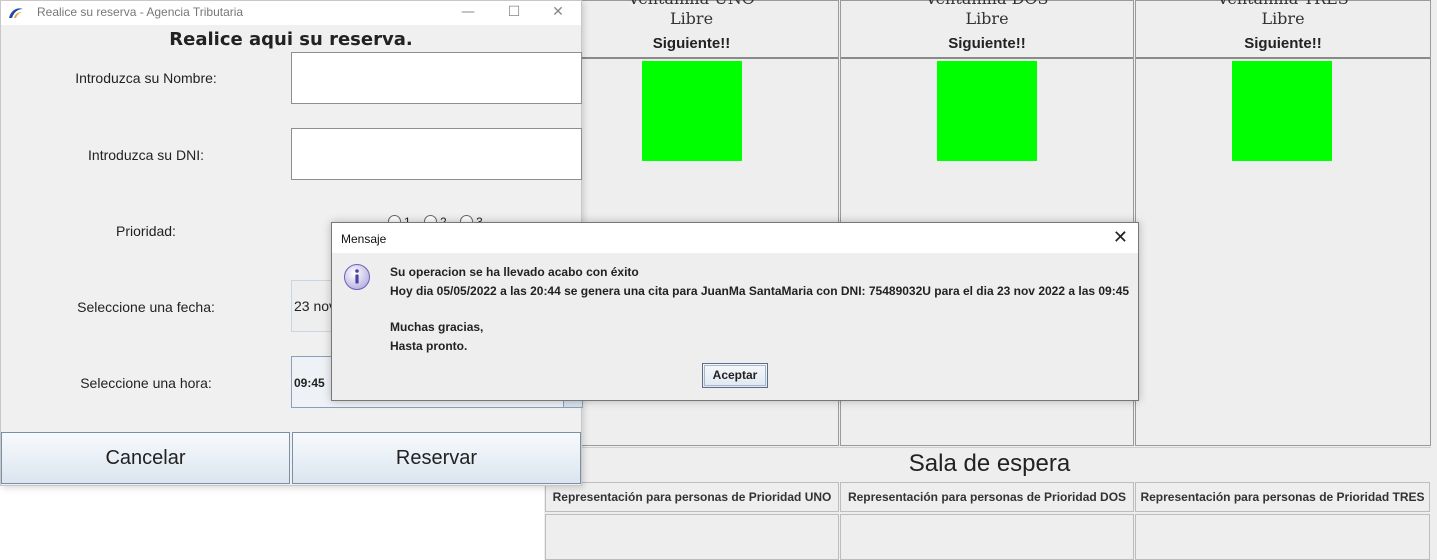 This screenshot has width=1437, height=560. What do you see at coordinates (364, 239) in the screenshot?
I see `dialog-title: Mensaje` at bounding box center [364, 239].